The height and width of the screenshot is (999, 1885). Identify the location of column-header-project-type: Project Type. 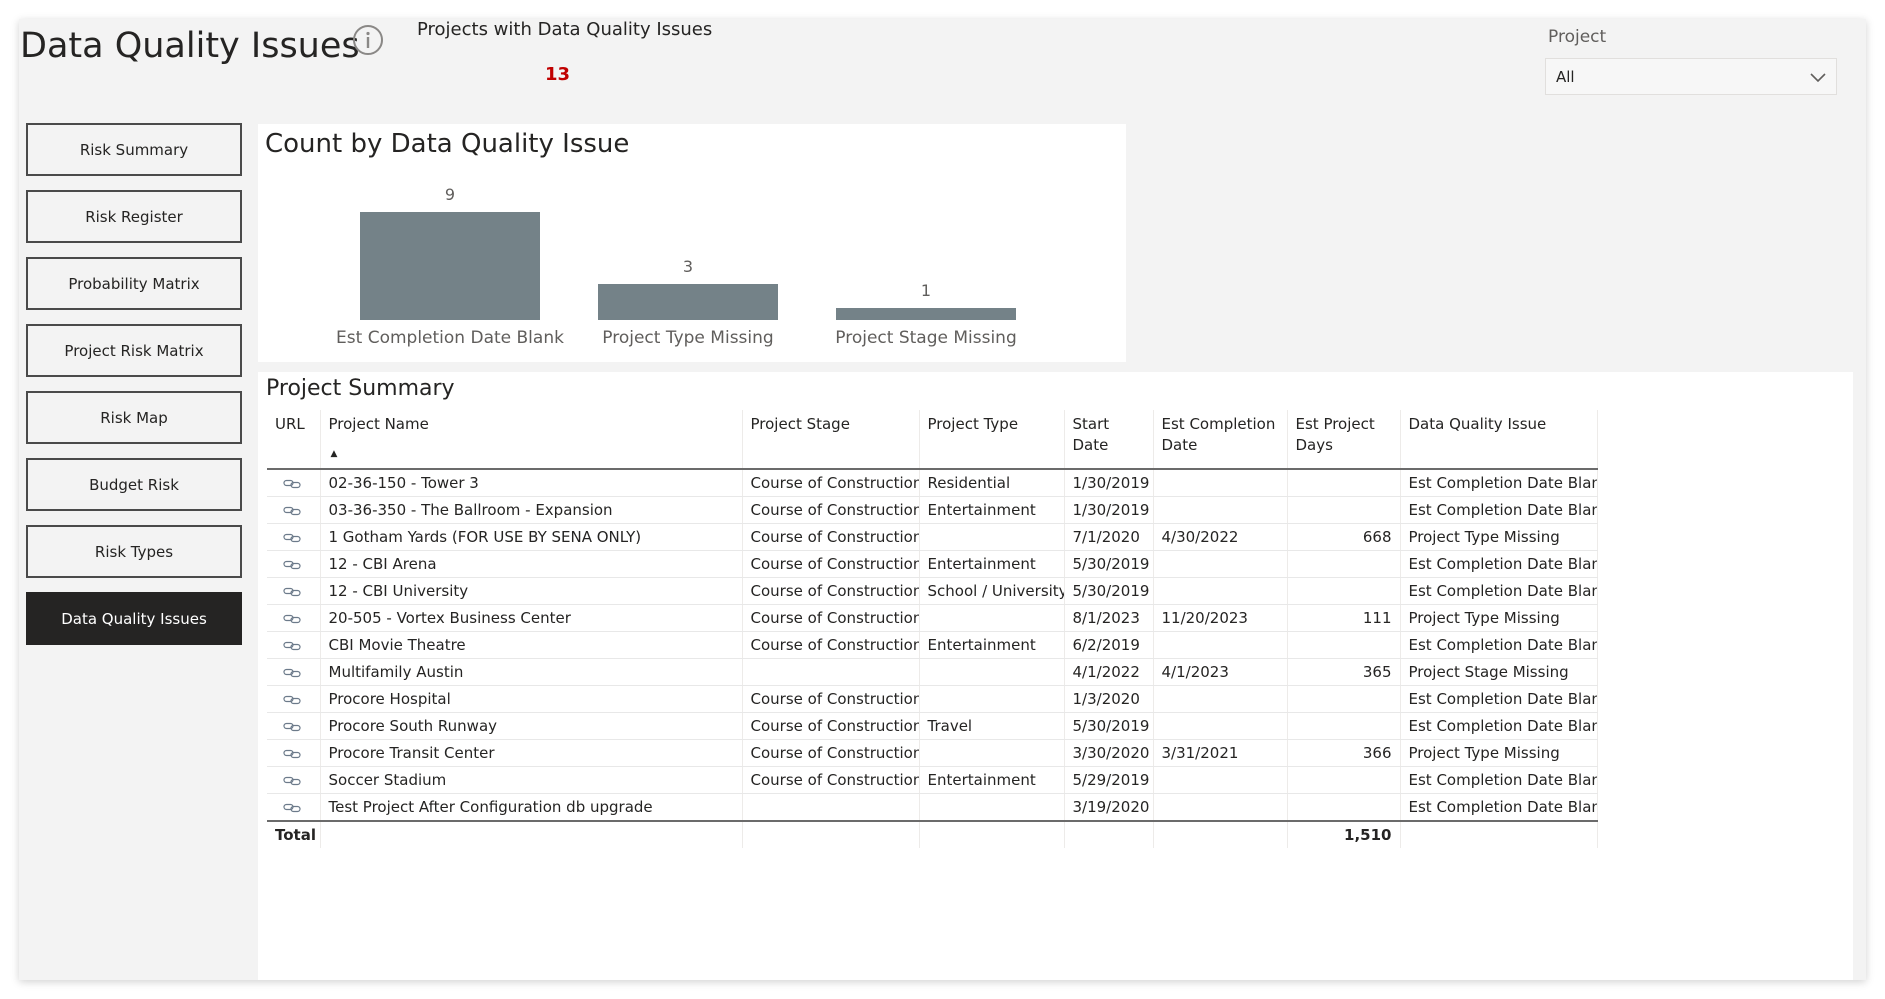
(992, 439).